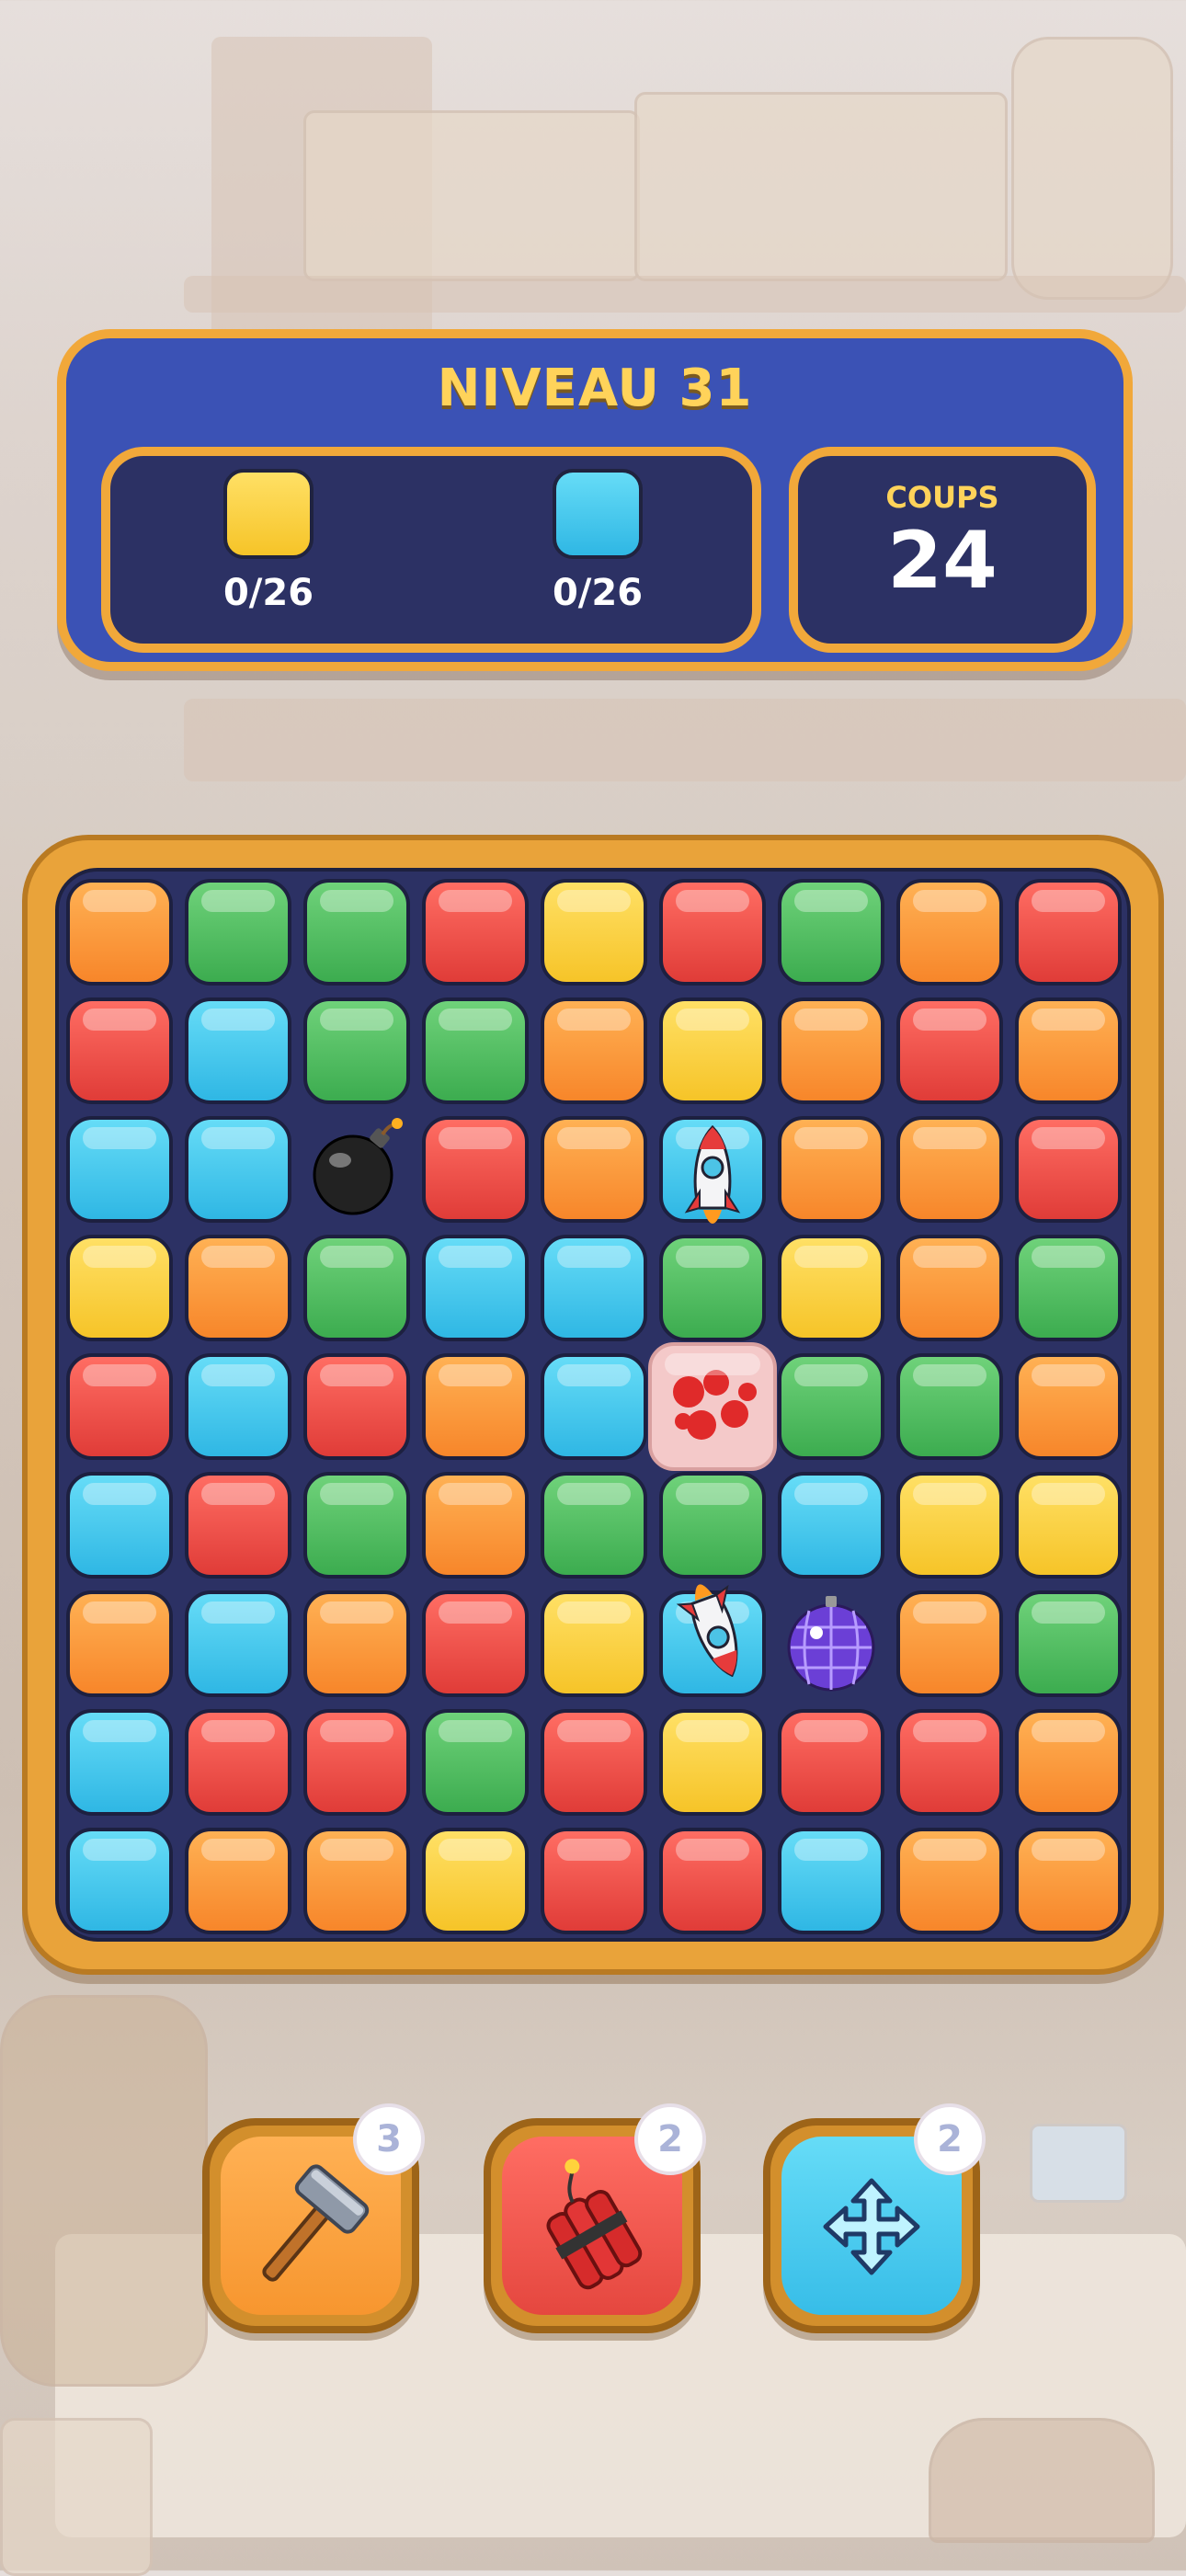 The width and height of the screenshot is (1186, 2576). I want to click on level-header-panel: NIVEAU 31 0/26 0/26 COUPS 24, so click(595, 500).